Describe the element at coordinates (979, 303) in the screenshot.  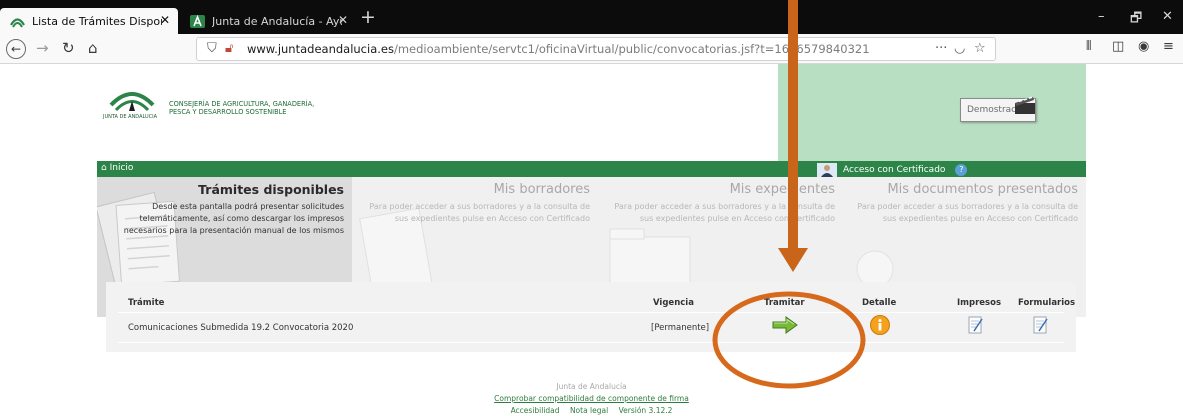
I see `col-header-impresos: Impresos` at that location.